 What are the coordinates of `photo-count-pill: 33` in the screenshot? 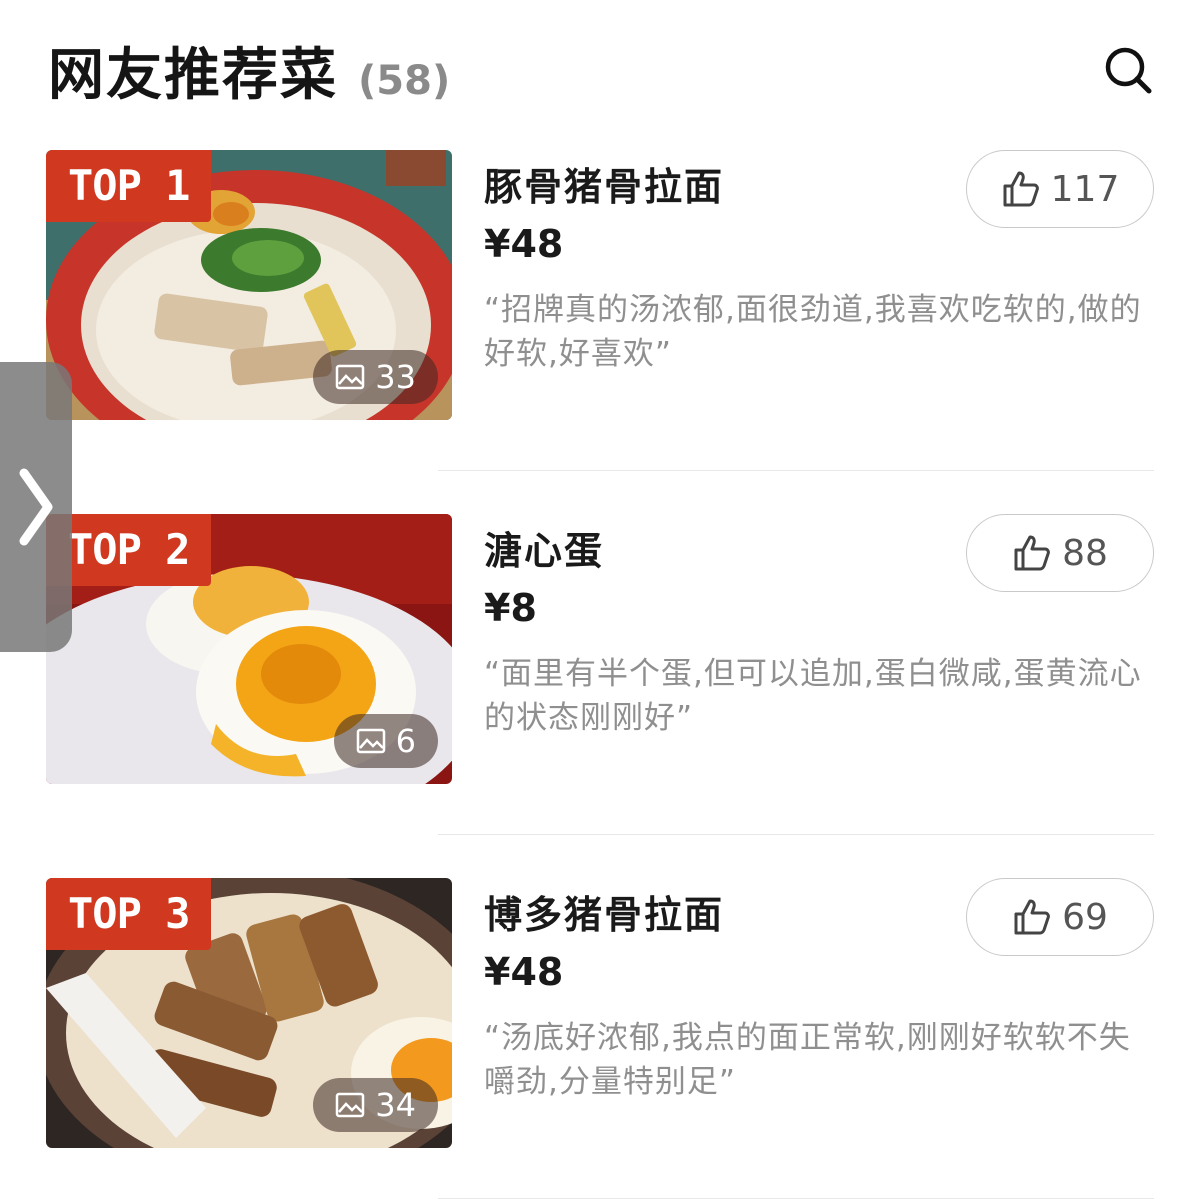 It's located at (375, 377).